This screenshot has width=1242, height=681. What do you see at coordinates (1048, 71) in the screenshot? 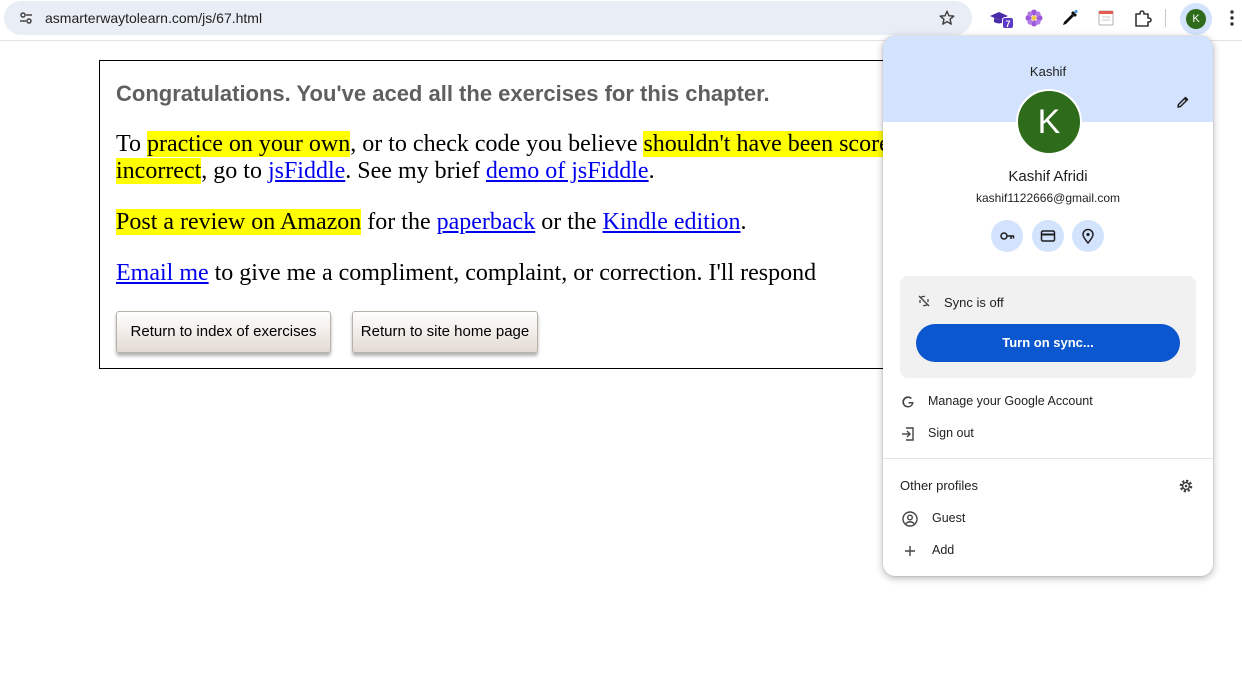
I see `profile-header-name: Kashif` at bounding box center [1048, 71].